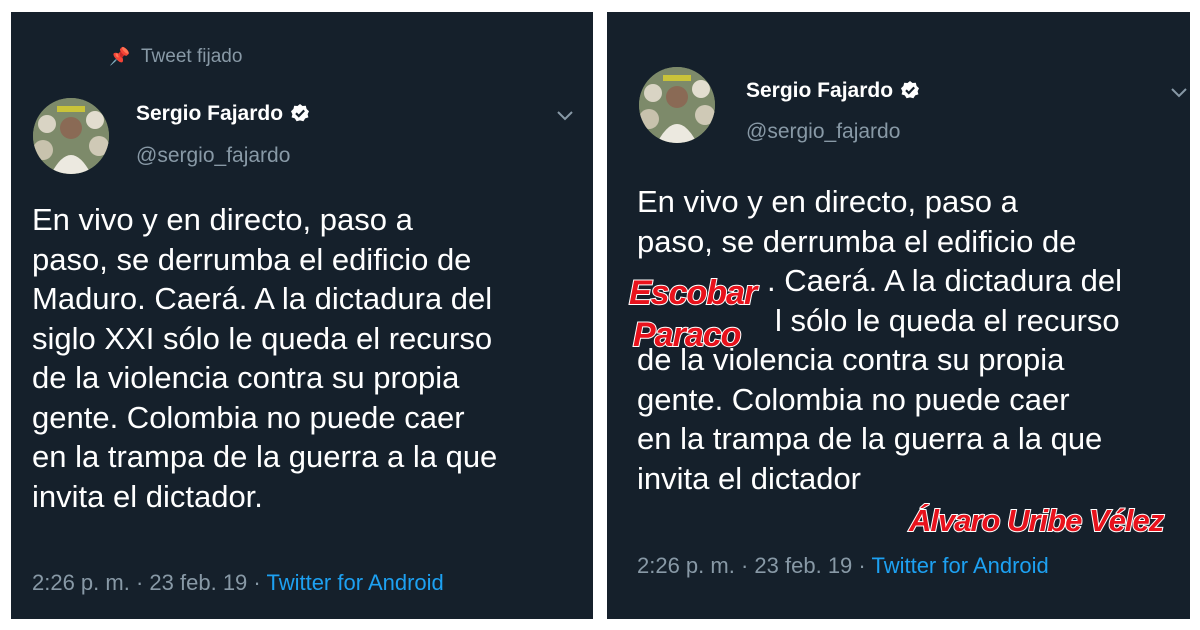 The image size is (1200, 630). I want to click on pinned-tweet-header: 📌 Tweet fijado, so click(175, 57).